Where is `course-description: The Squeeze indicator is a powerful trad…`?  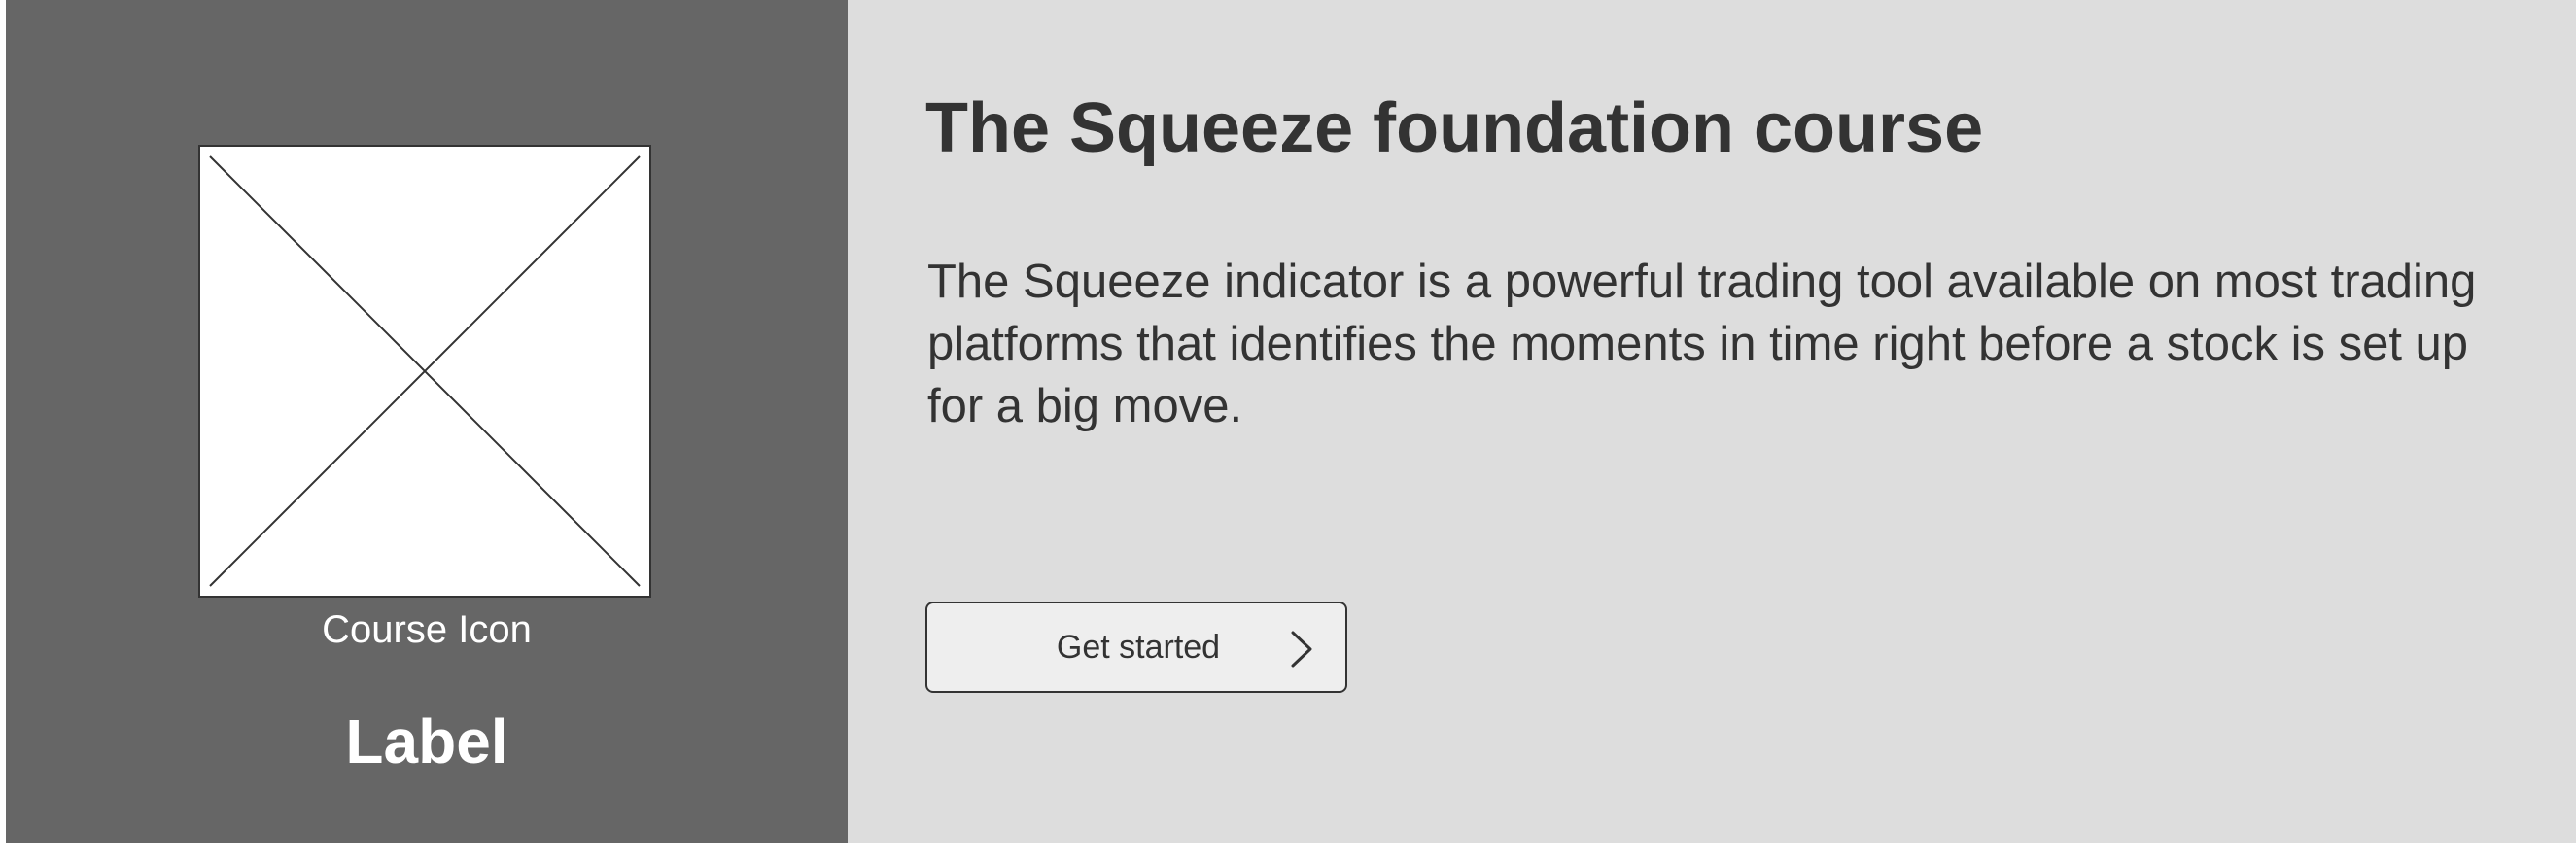
course-description: The Squeeze indicator is a powerful trad… is located at coordinates (1702, 344).